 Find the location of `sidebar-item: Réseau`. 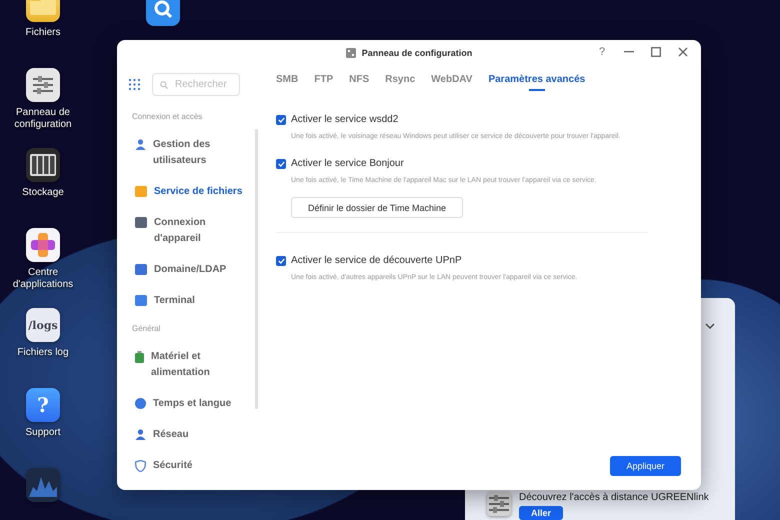

sidebar-item: Réseau is located at coordinates (188, 434).